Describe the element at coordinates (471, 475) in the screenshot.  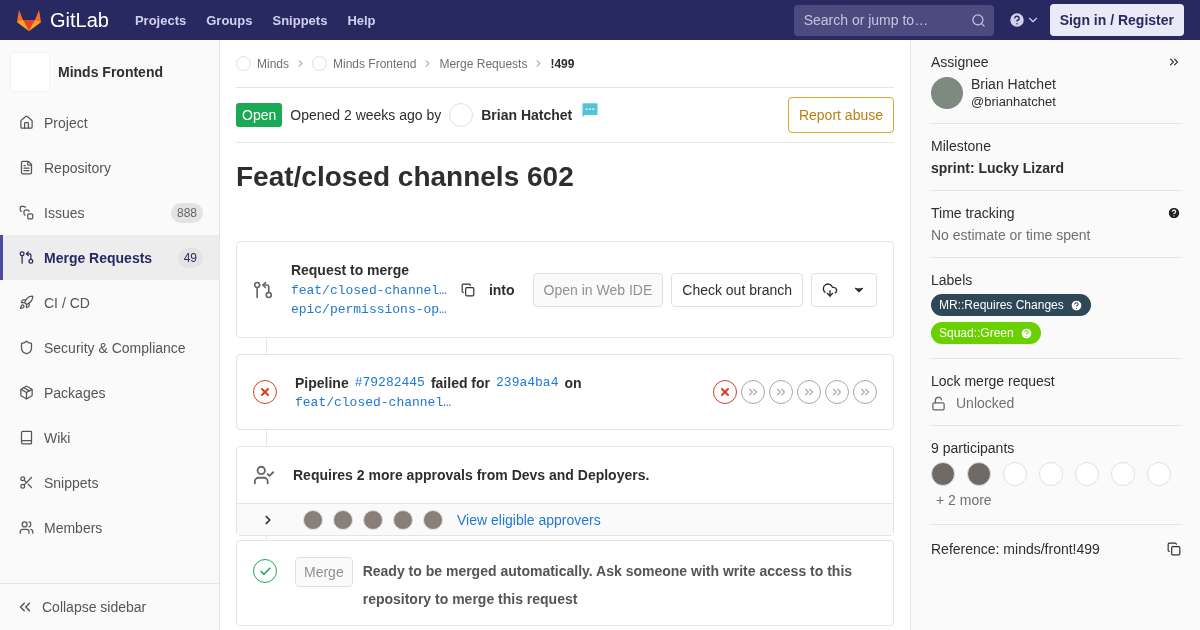
I see `approvals-text: Requires 2 more approvals from Devs and Deployers.` at that location.